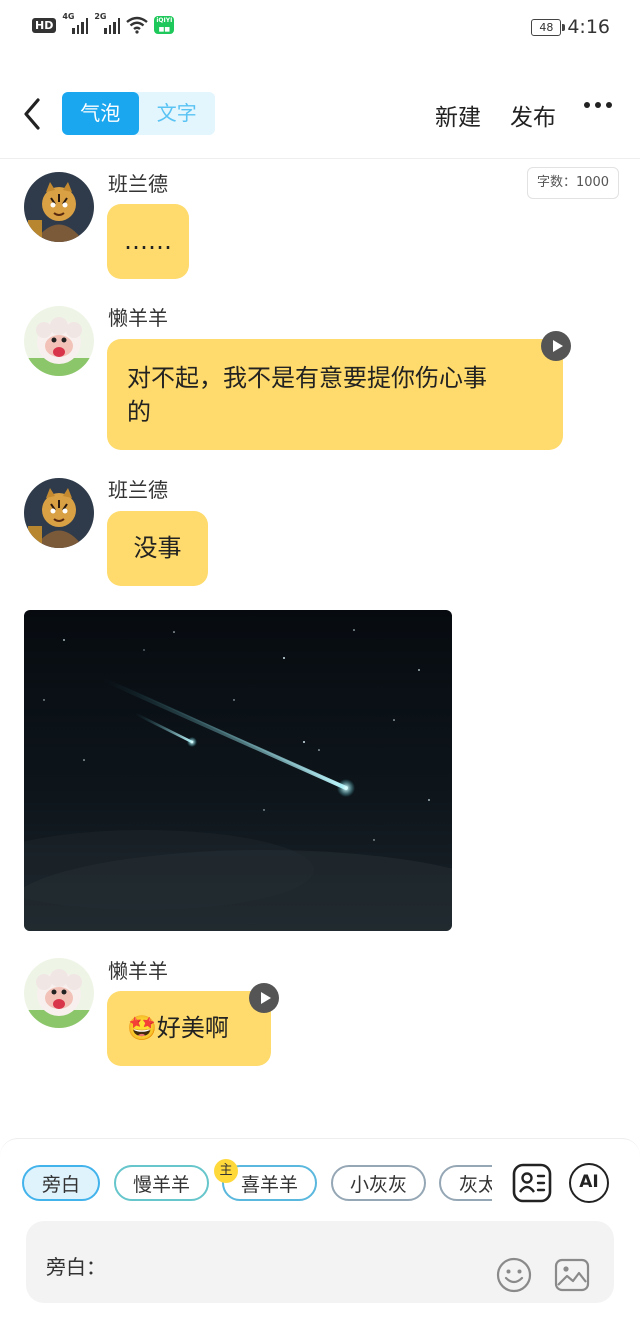  Describe the element at coordinates (76, 1267) in the screenshot. I see `input-placeholder: 旁白：` at that location.